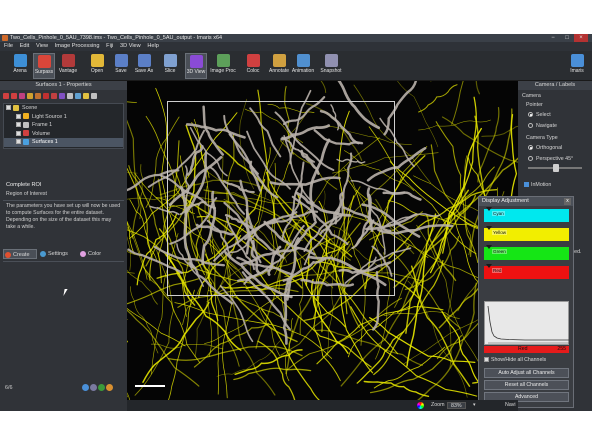 This screenshot has width=592, height=444. What do you see at coordinates (331, 66) in the screenshot?
I see `toolbar-snapshot-button: Snapshot` at bounding box center [331, 66].